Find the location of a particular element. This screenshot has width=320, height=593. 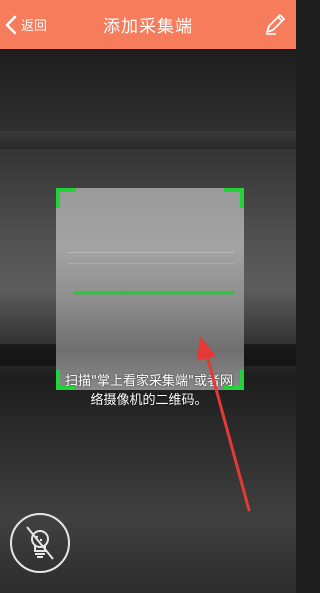

app-header: 返回 添加采集端 is located at coordinates (148, 24).